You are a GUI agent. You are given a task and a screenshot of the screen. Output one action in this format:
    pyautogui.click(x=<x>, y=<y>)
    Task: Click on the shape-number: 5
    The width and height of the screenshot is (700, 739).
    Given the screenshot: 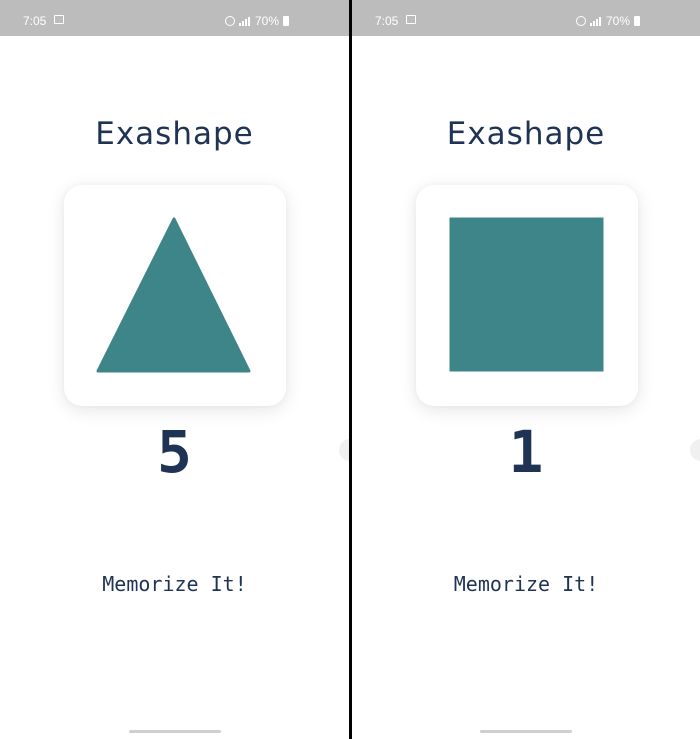 What is the action you would take?
    pyautogui.click(x=174, y=452)
    